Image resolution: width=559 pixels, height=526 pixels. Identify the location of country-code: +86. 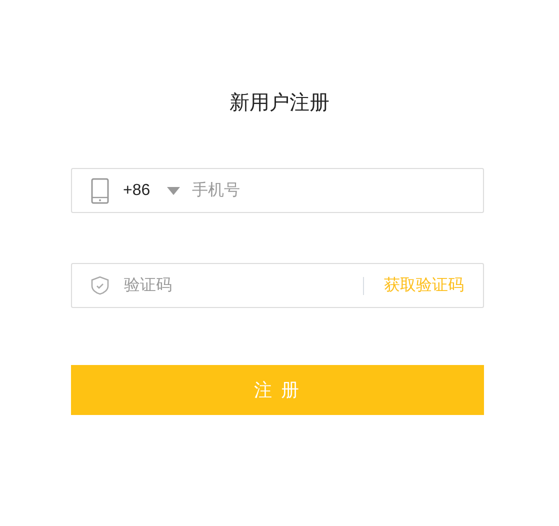
(136, 190).